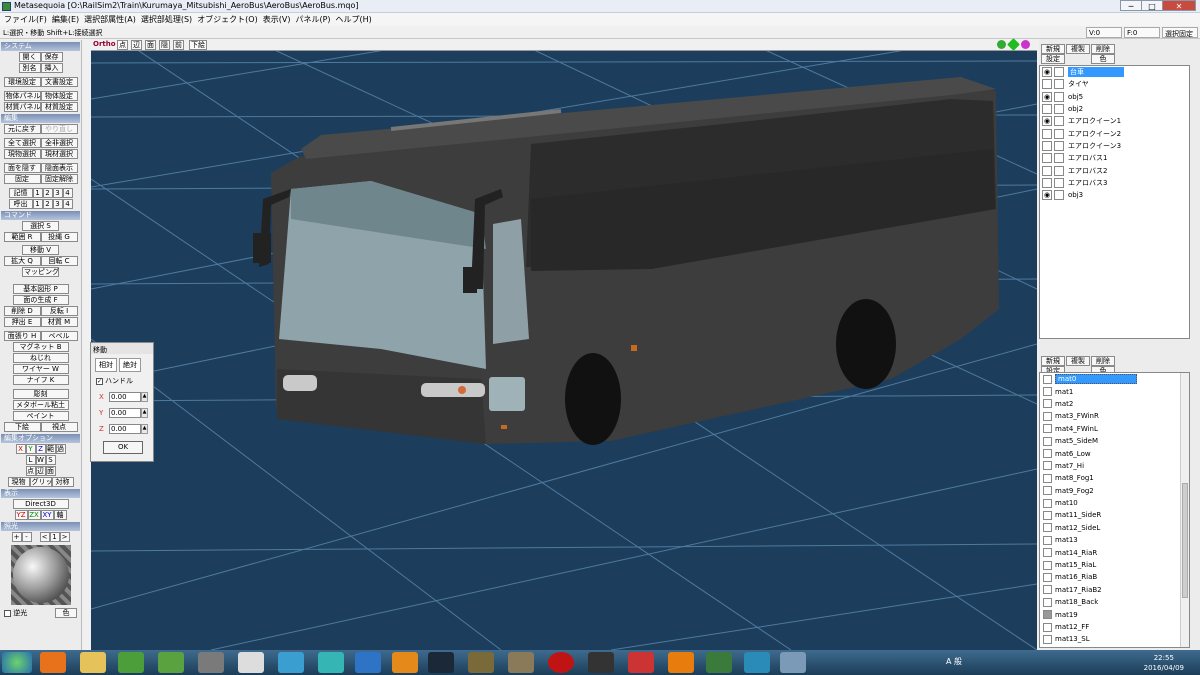  Describe the element at coordinates (1114, 379) in the screenshot. I see `material-row: mat0` at that location.